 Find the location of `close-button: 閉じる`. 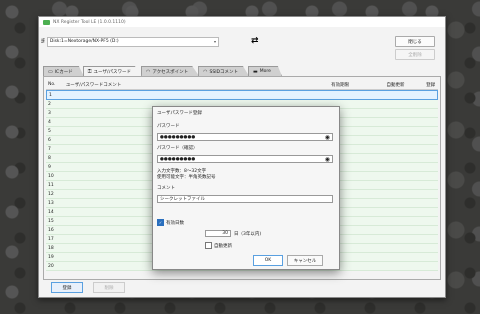

close-button: 閉じる is located at coordinates (415, 41).